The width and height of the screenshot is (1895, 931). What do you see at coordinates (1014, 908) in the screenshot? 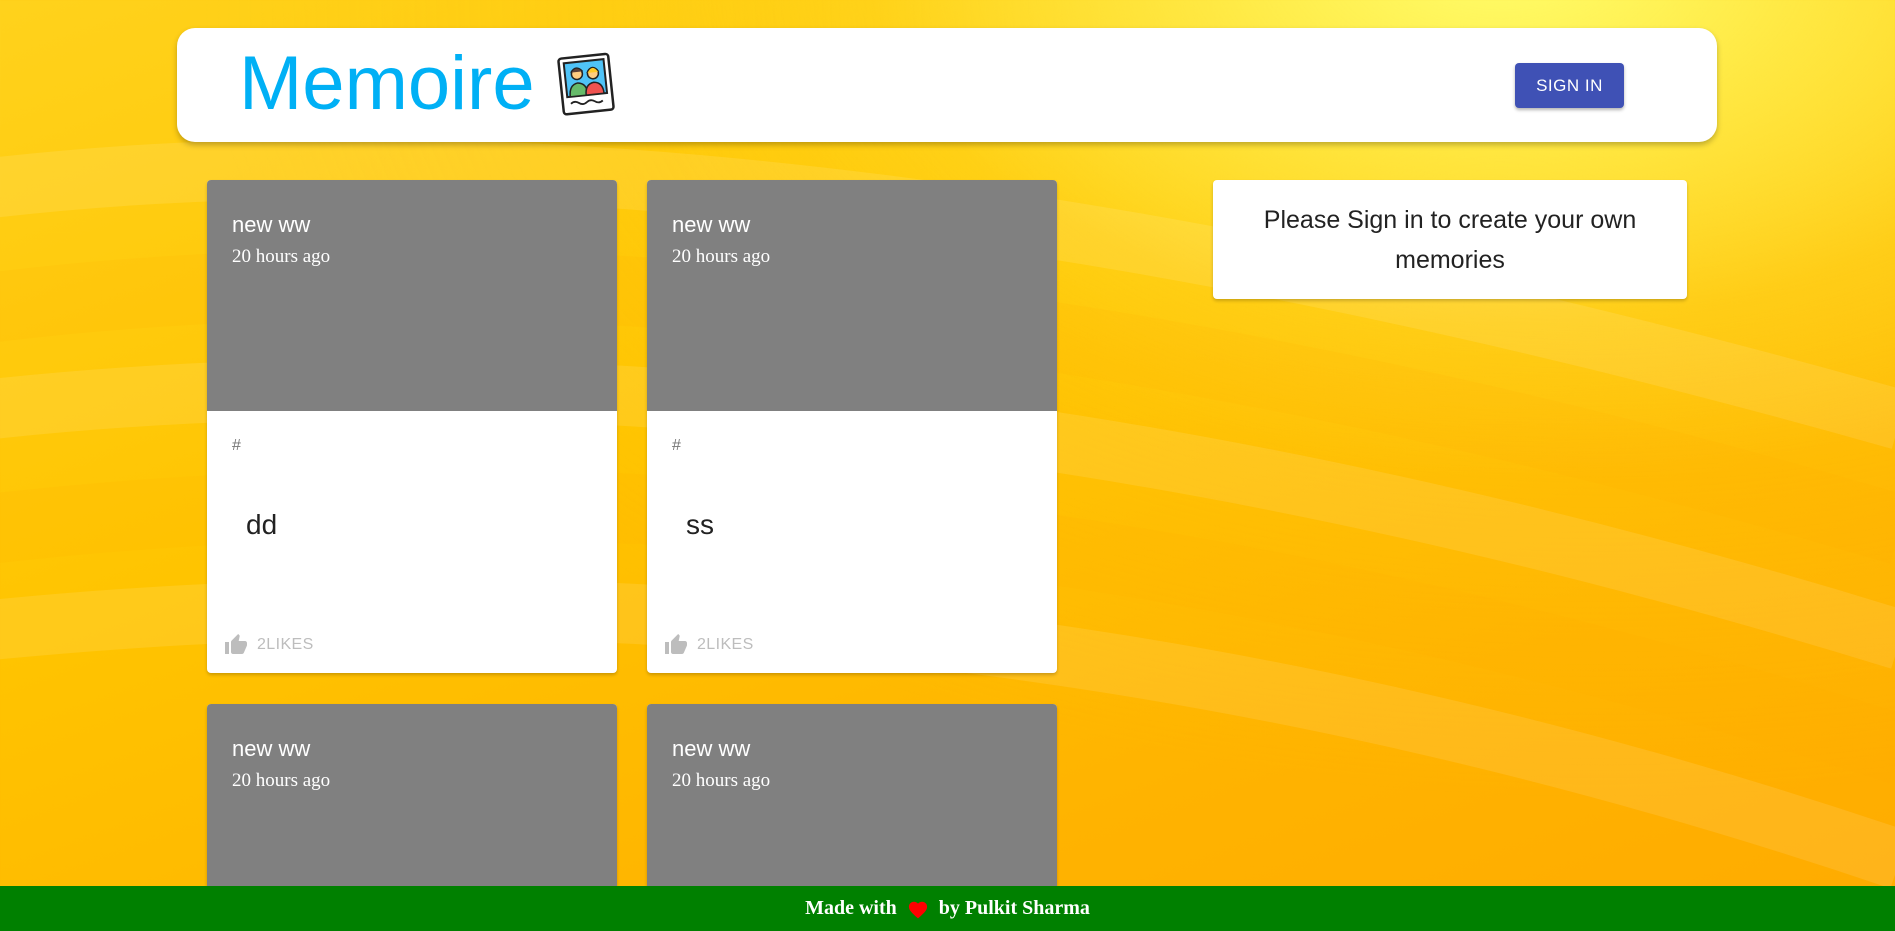
I see `footer-suffix: by Pulkit Sharma` at bounding box center [1014, 908].